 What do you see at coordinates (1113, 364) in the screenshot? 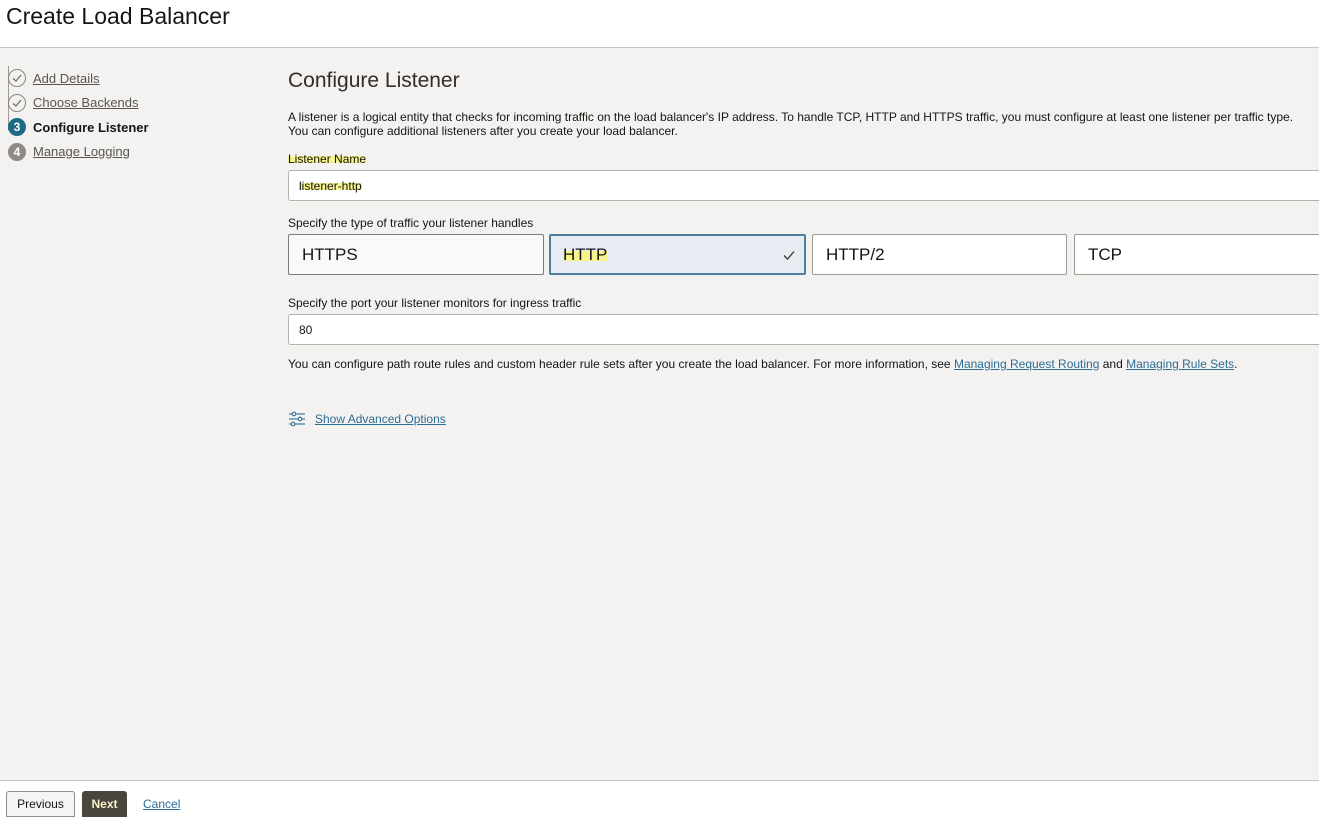
I see `info-text: and` at bounding box center [1113, 364].